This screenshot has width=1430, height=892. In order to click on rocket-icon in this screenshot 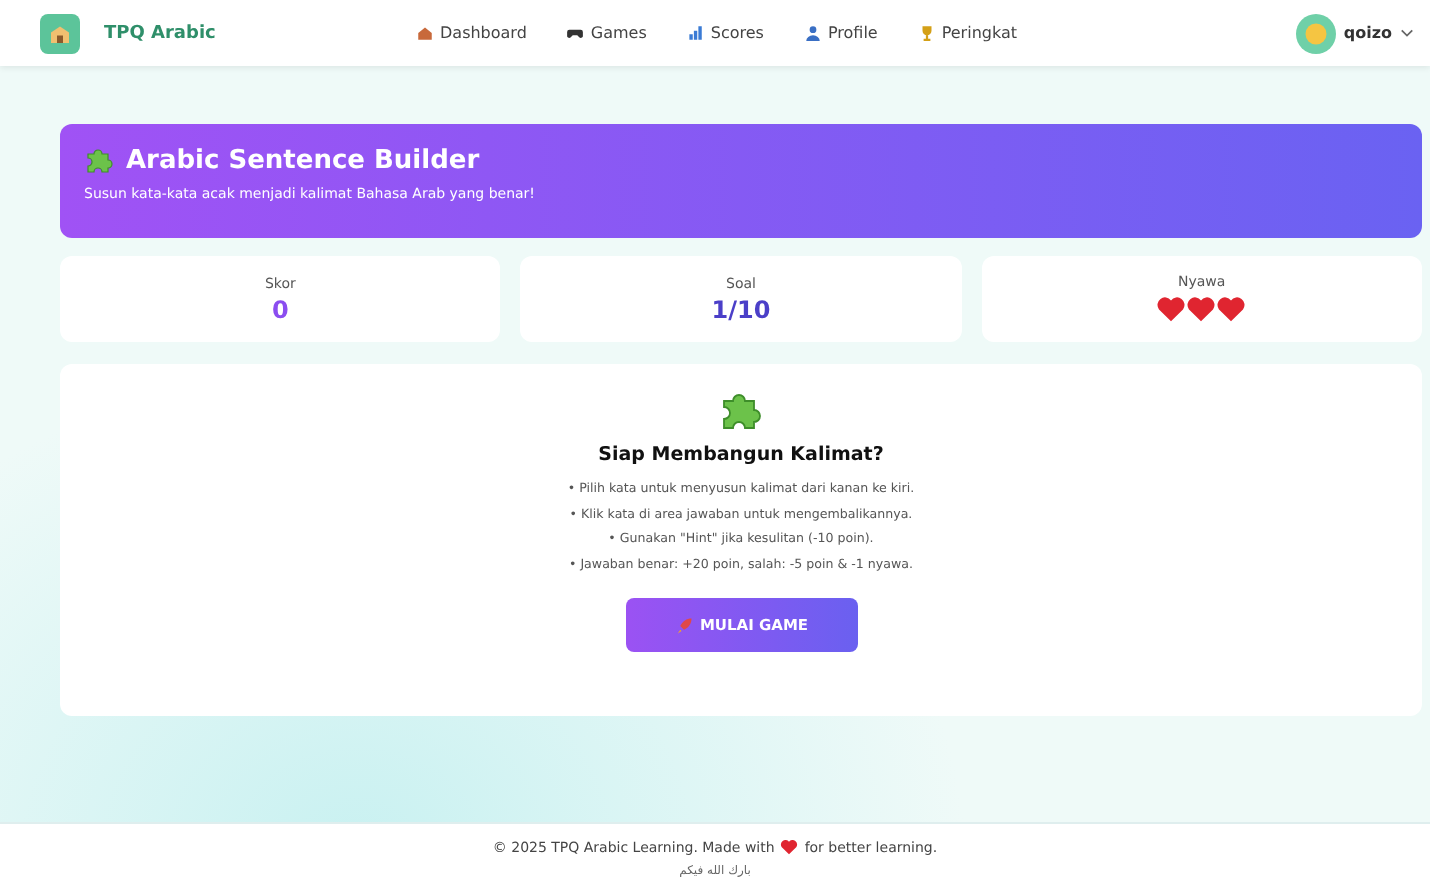, I will do `click(683, 625)`.